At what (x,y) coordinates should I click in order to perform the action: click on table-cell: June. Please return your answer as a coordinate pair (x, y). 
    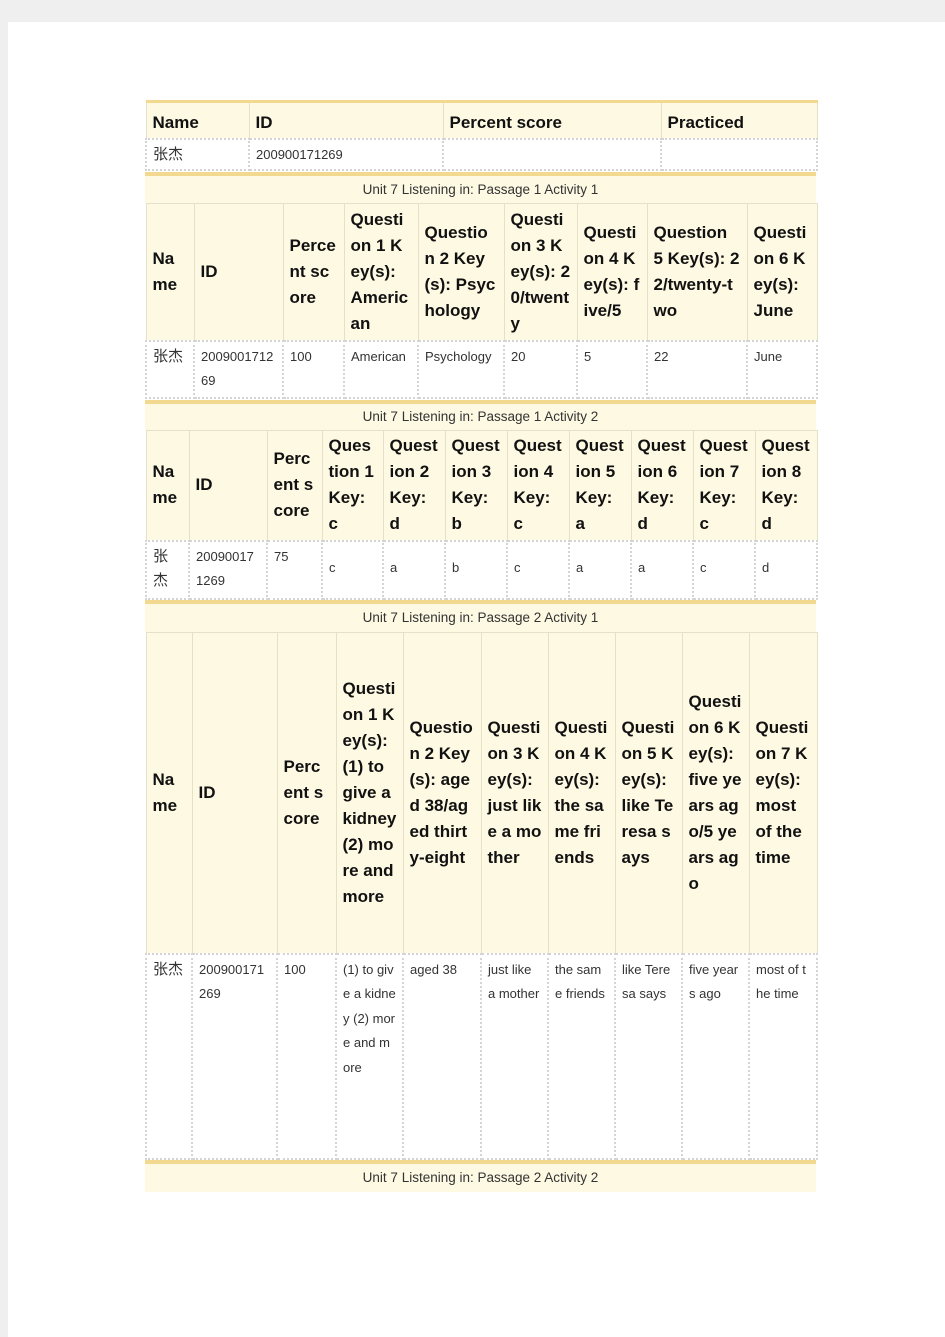
    Looking at the image, I should click on (782, 369).